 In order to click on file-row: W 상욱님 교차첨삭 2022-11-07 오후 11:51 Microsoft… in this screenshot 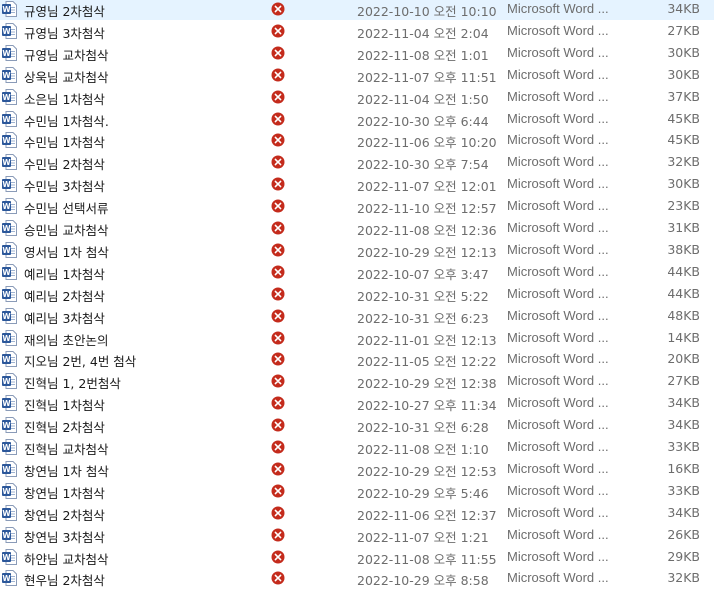, I will do `click(357, 75)`.